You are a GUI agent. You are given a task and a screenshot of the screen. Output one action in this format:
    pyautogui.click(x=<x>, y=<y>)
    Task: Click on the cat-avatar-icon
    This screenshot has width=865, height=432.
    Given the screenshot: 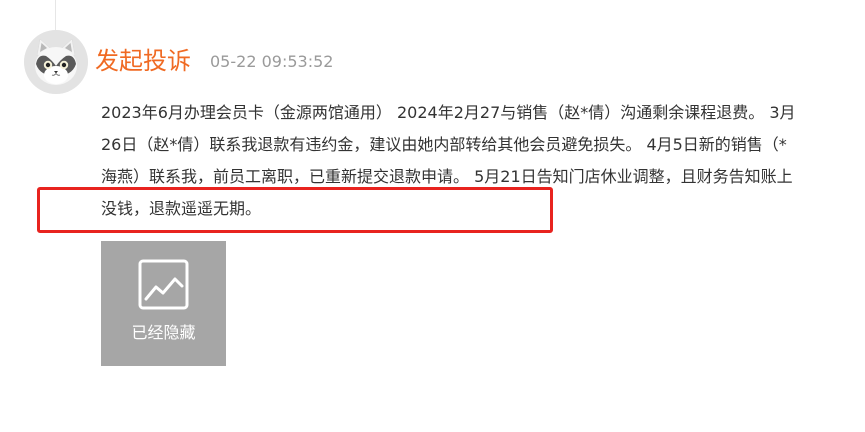 What is the action you would take?
    pyautogui.click(x=56, y=62)
    